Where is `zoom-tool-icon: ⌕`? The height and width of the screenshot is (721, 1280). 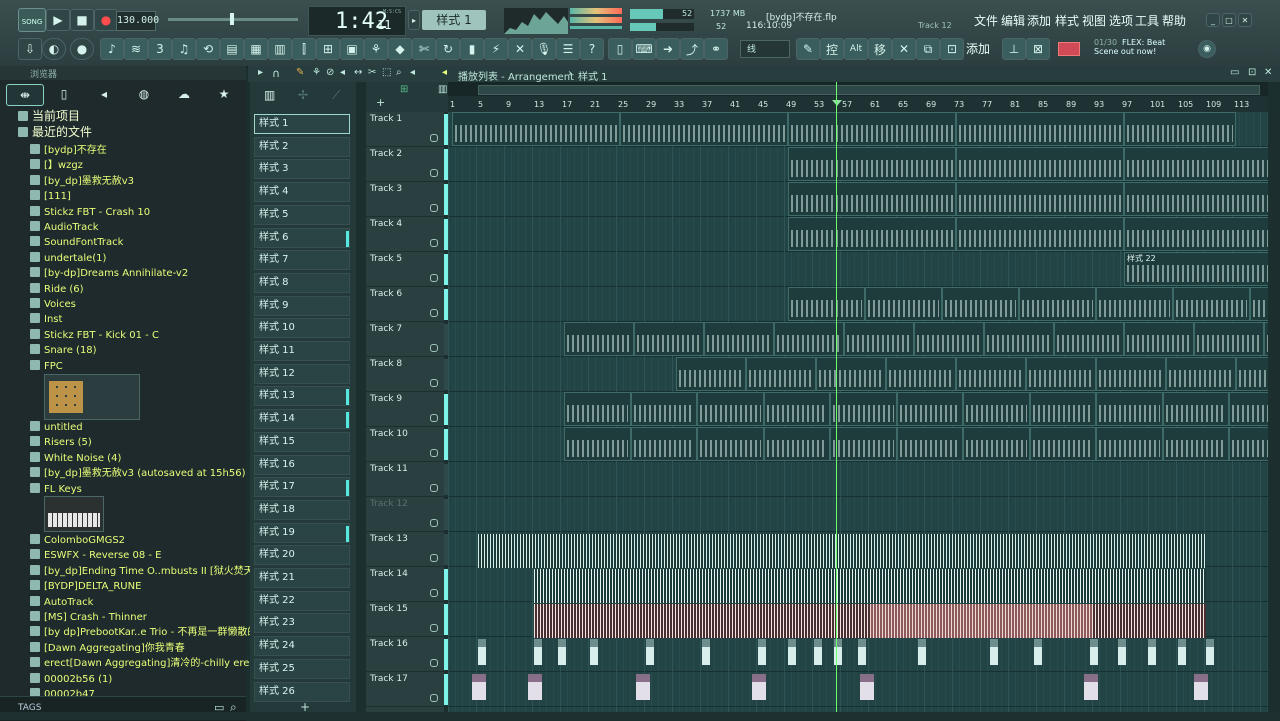
zoom-tool-icon: ⌕ is located at coordinates (399, 72).